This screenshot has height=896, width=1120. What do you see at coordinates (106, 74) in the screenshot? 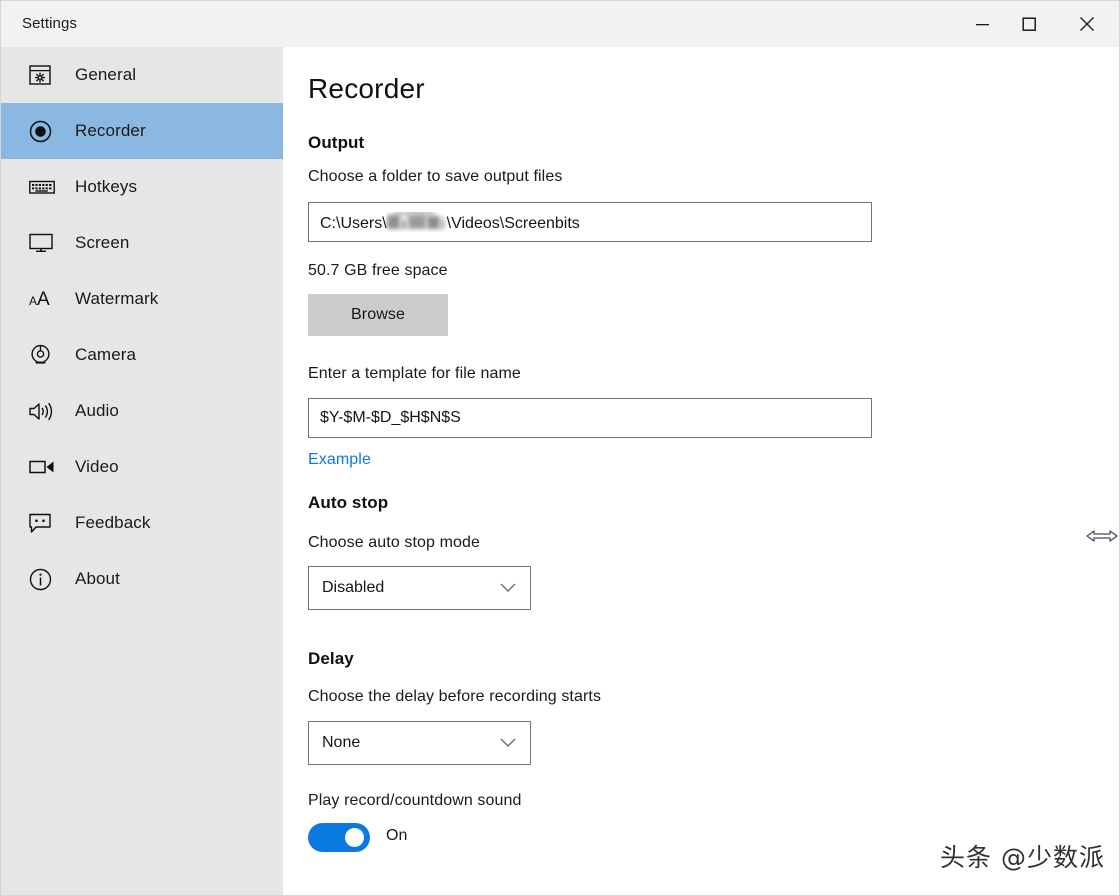
I see `sidebar-item-label: General` at bounding box center [106, 74].